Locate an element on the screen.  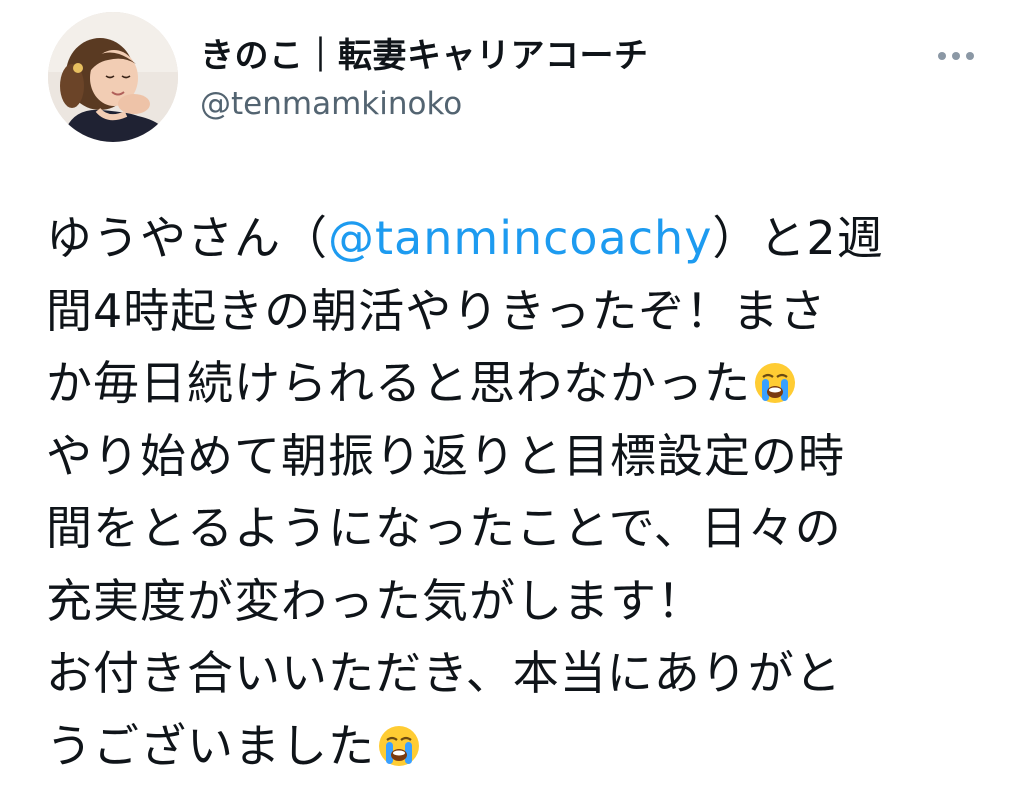
tweet-line-2: 間4時起きの朝活やりきったぞ！まさ is located at coordinates (436, 310).